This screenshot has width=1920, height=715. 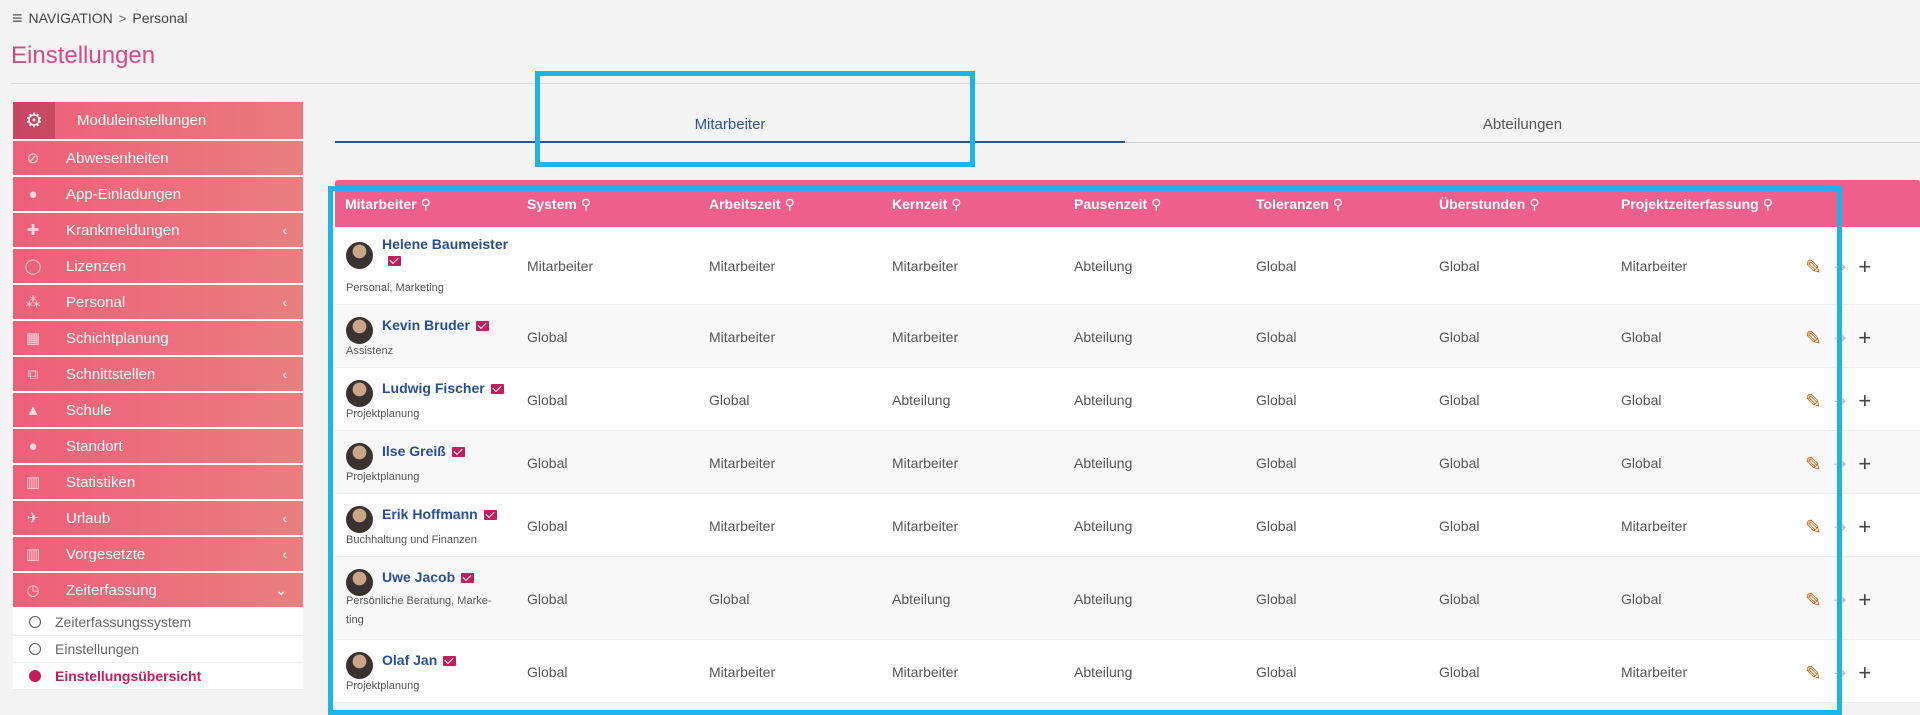 What do you see at coordinates (117, 158) in the screenshot?
I see `sidebar-item-label: Abwesenheiten` at bounding box center [117, 158].